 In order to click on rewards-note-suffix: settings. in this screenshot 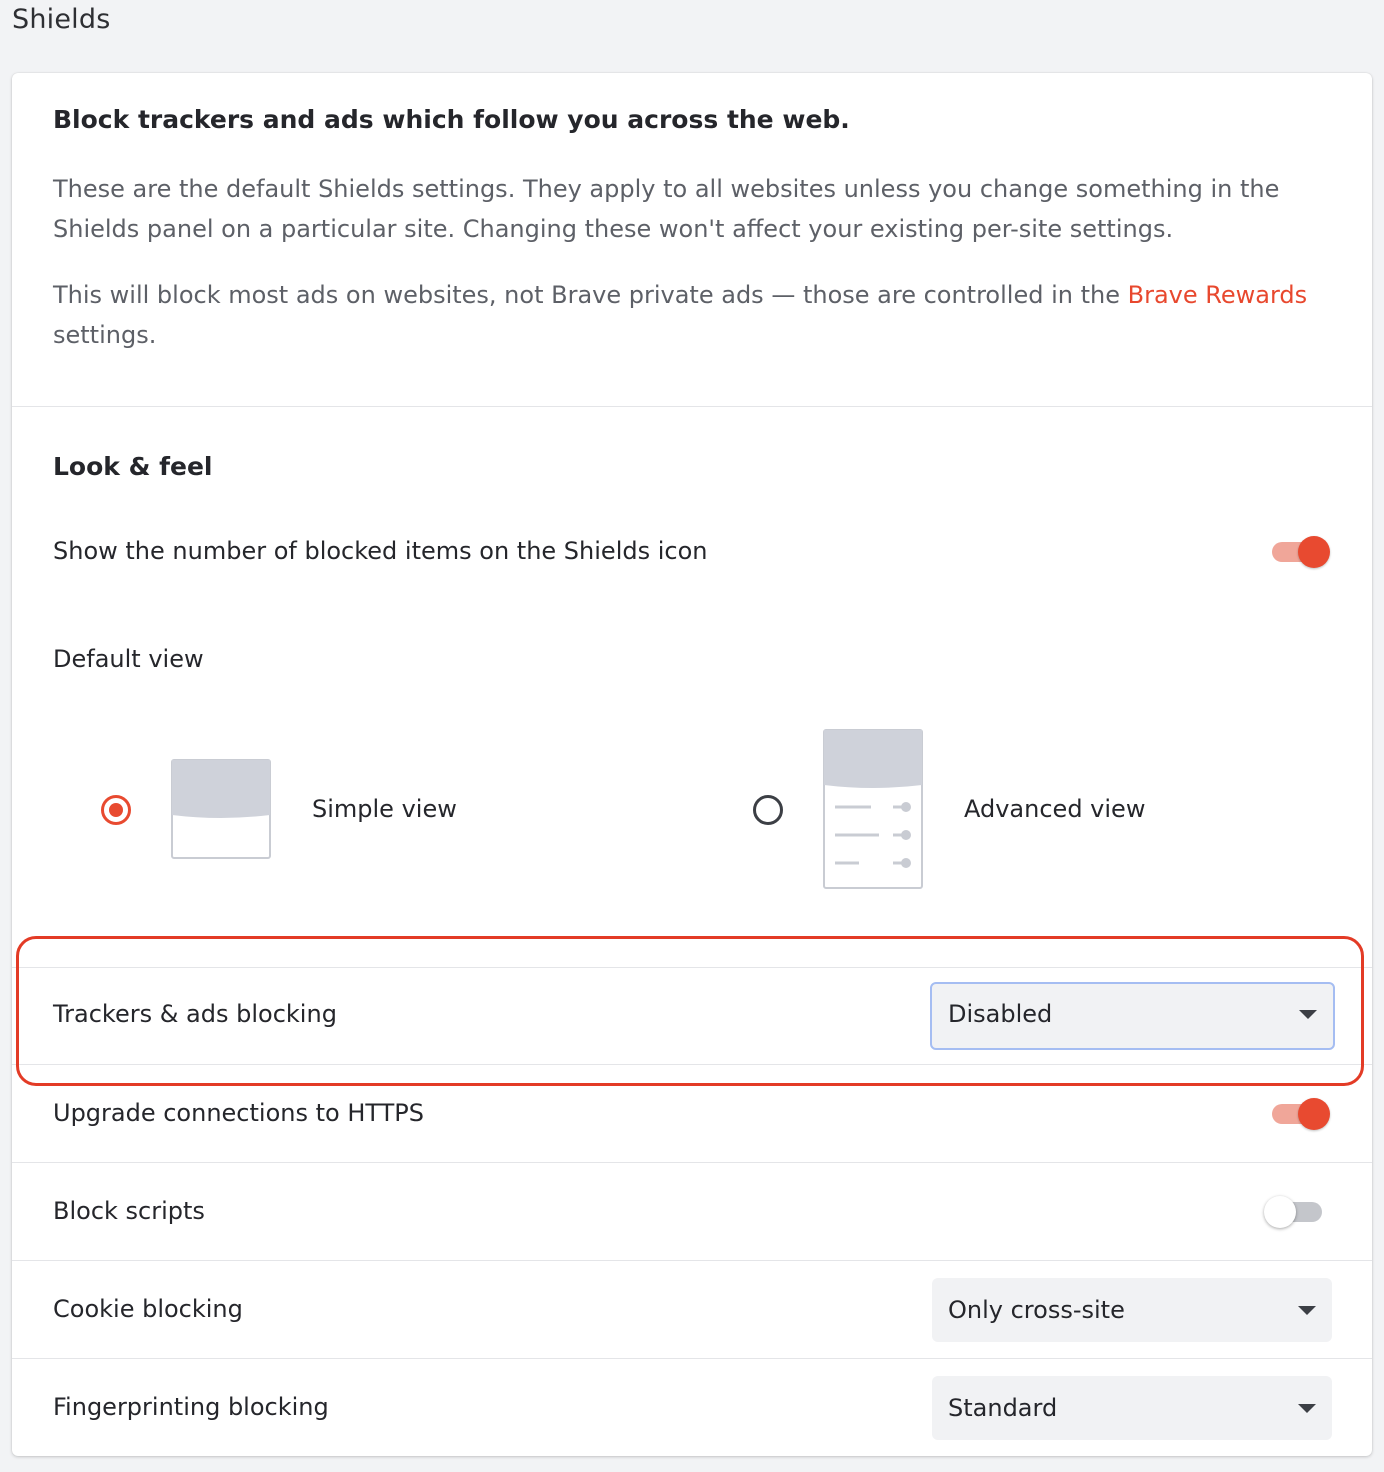, I will do `click(105, 335)`.